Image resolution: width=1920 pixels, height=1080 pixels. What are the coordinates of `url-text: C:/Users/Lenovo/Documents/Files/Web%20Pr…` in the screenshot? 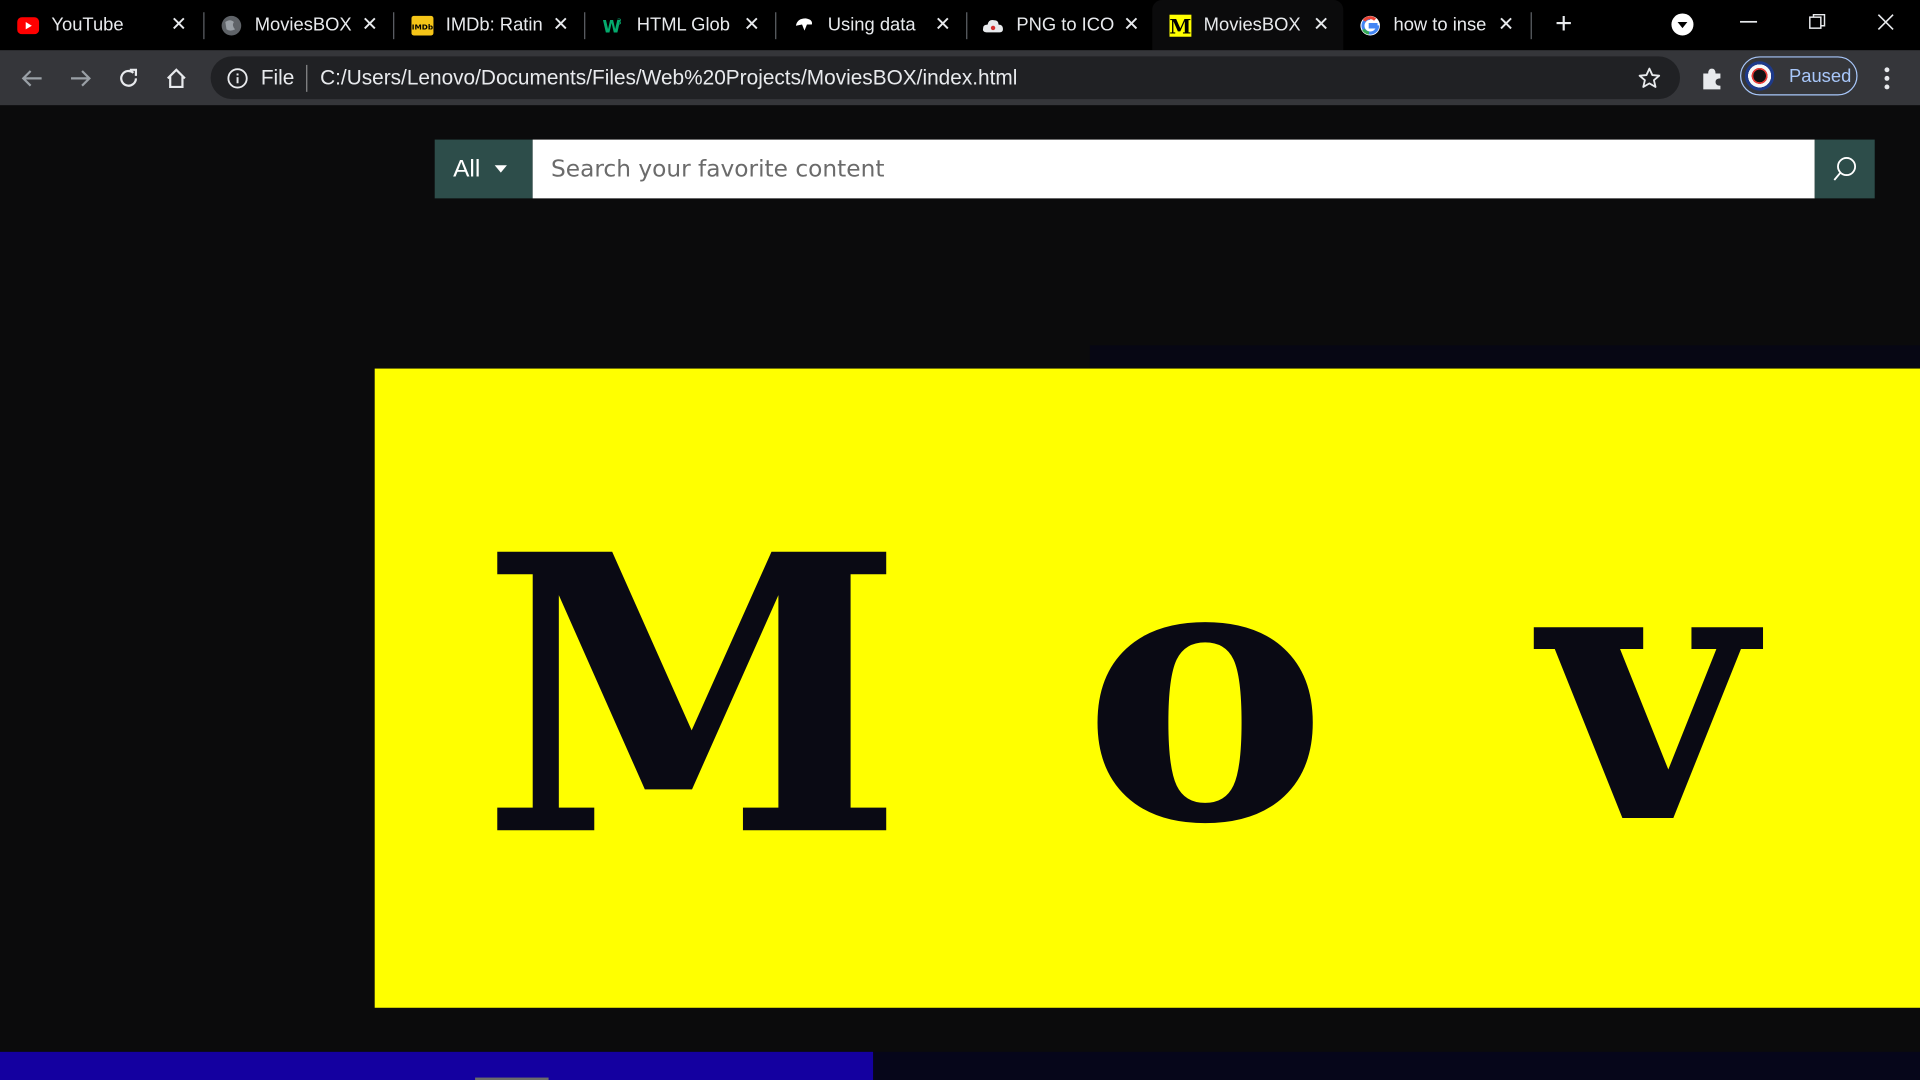 It's located at (668, 78).